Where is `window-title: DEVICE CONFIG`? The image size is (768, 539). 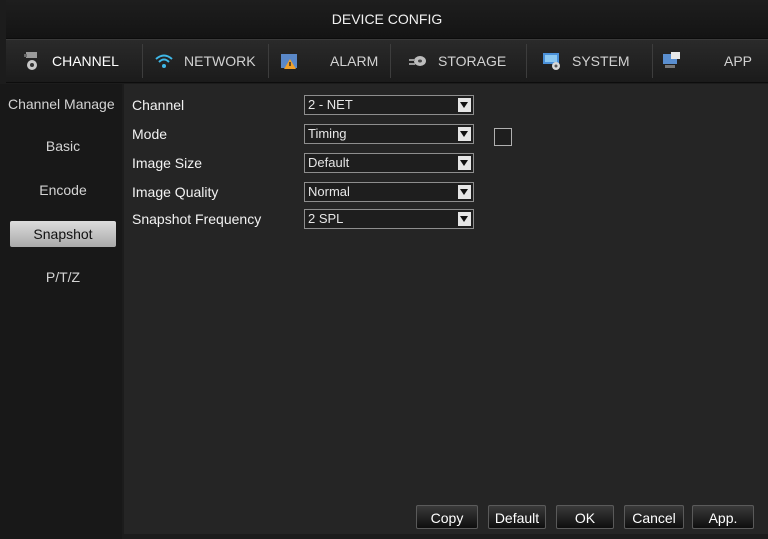 window-title: DEVICE CONFIG is located at coordinates (387, 19).